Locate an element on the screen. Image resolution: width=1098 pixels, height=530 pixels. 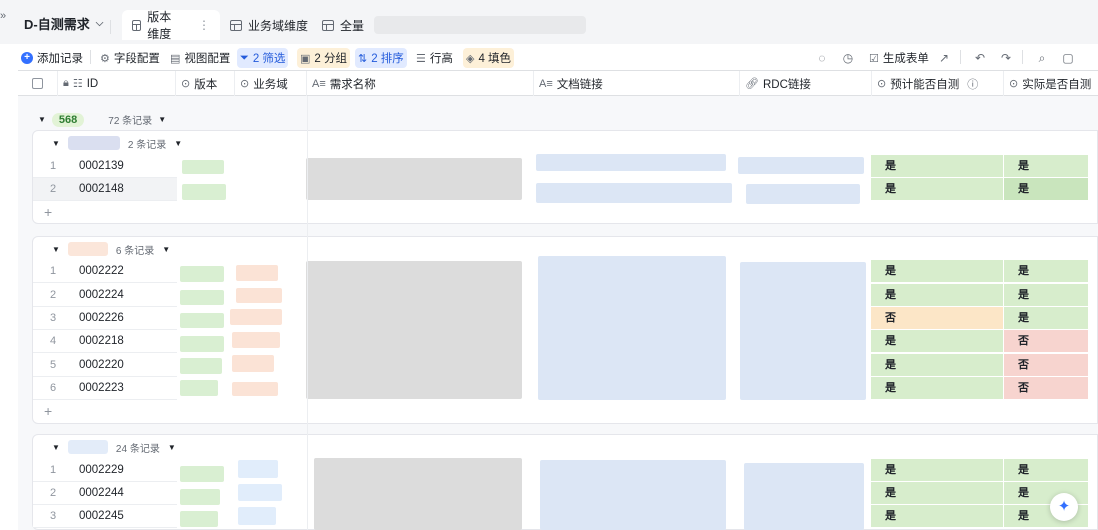
header-doc-link: A≡ 文档链接 is located at coordinates (637, 83).